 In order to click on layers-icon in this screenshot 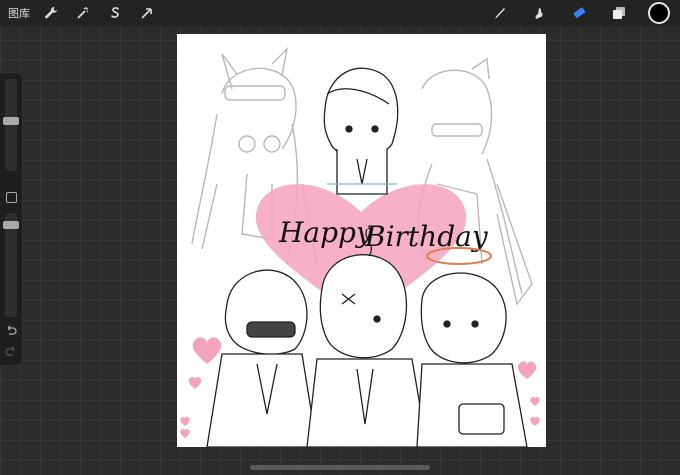, I will do `click(619, 13)`.